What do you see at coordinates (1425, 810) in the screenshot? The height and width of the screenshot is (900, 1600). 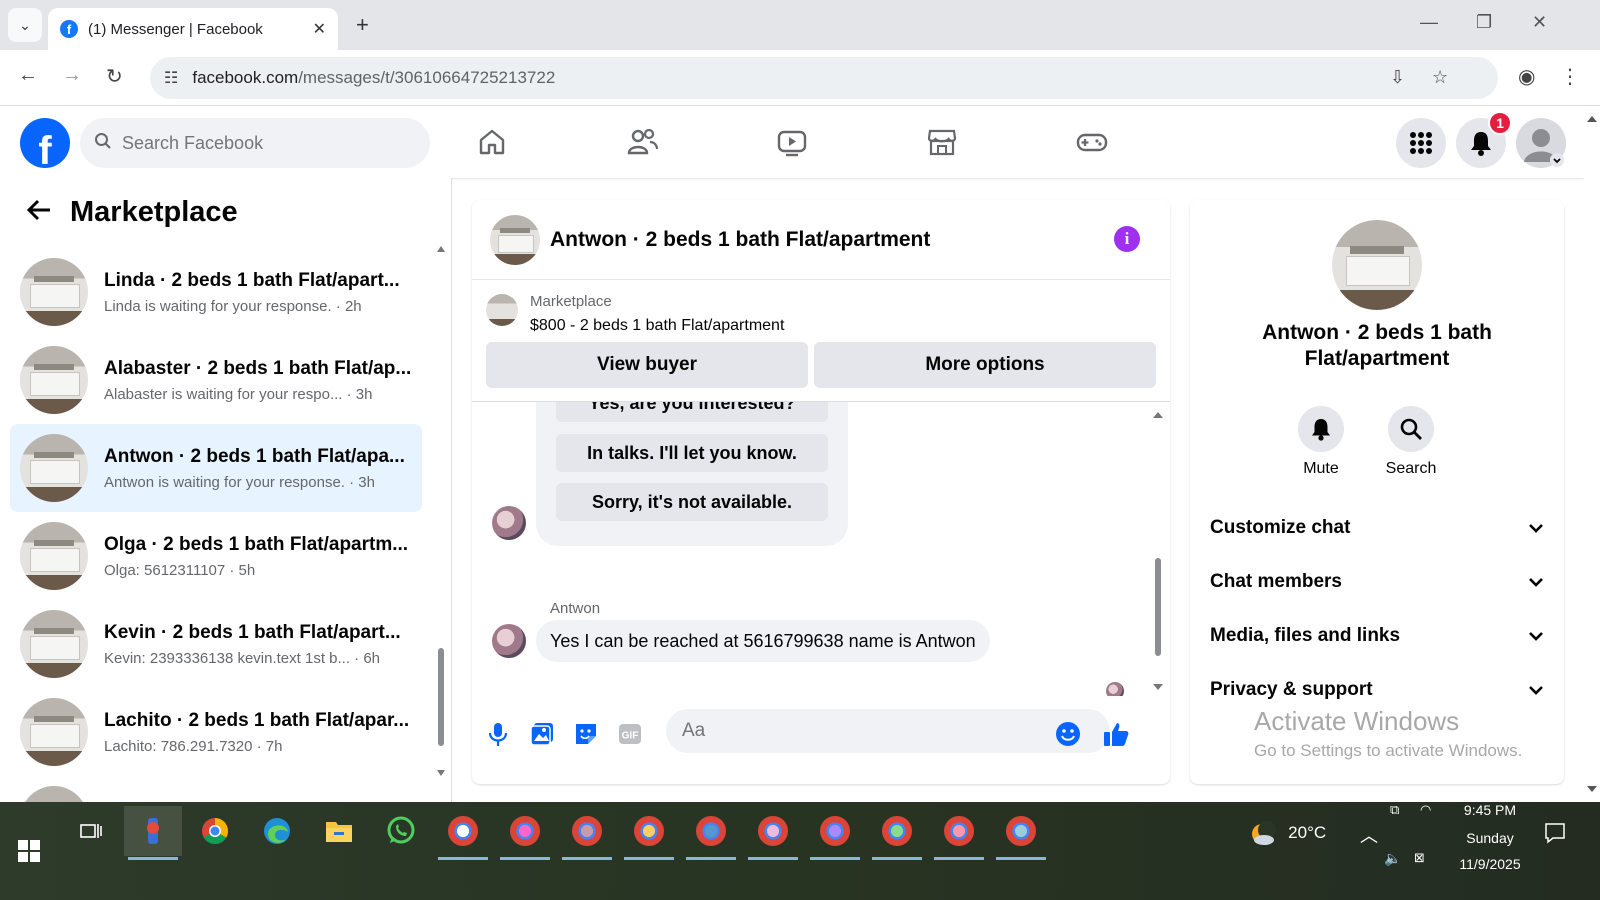 I see `wifi-icon: ◠` at bounding box center [1425, 810].